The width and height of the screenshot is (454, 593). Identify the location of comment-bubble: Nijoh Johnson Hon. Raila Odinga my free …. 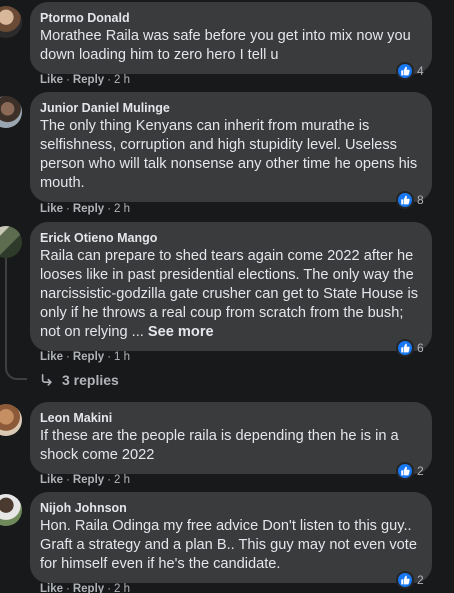
(231, 537).